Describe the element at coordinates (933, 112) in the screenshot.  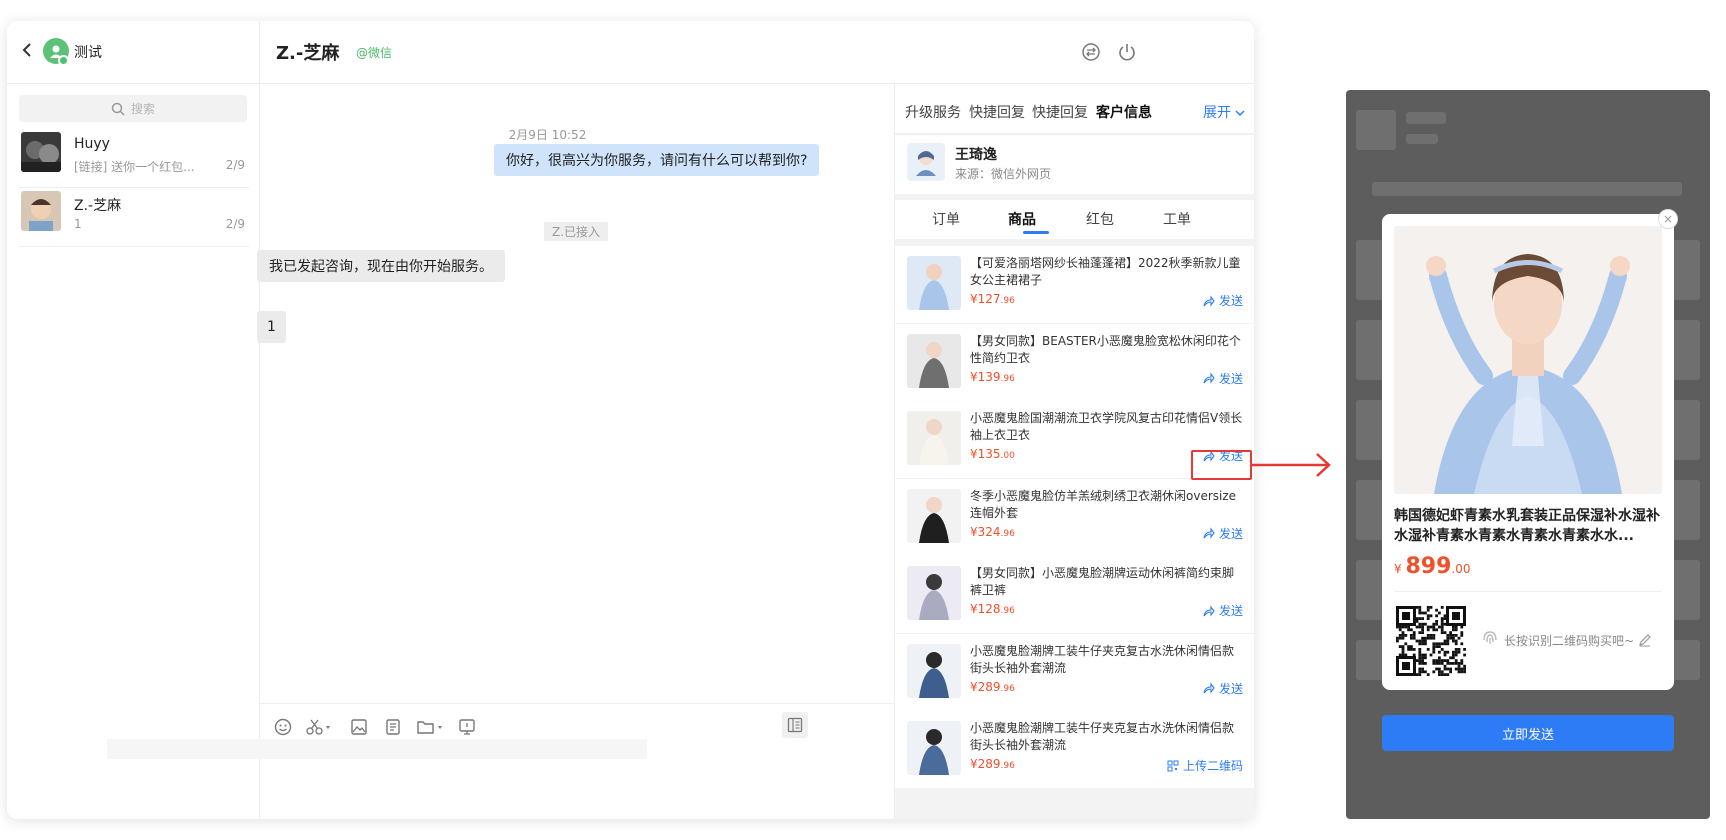
I see `tab-upgrade-service: 升级服务` at that location.